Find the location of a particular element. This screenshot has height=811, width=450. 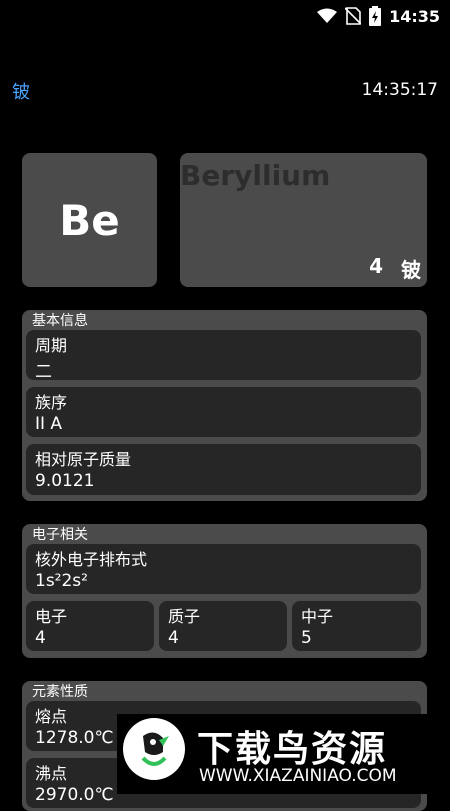

atomic-number: 4 is located at coordinates (376, 266).